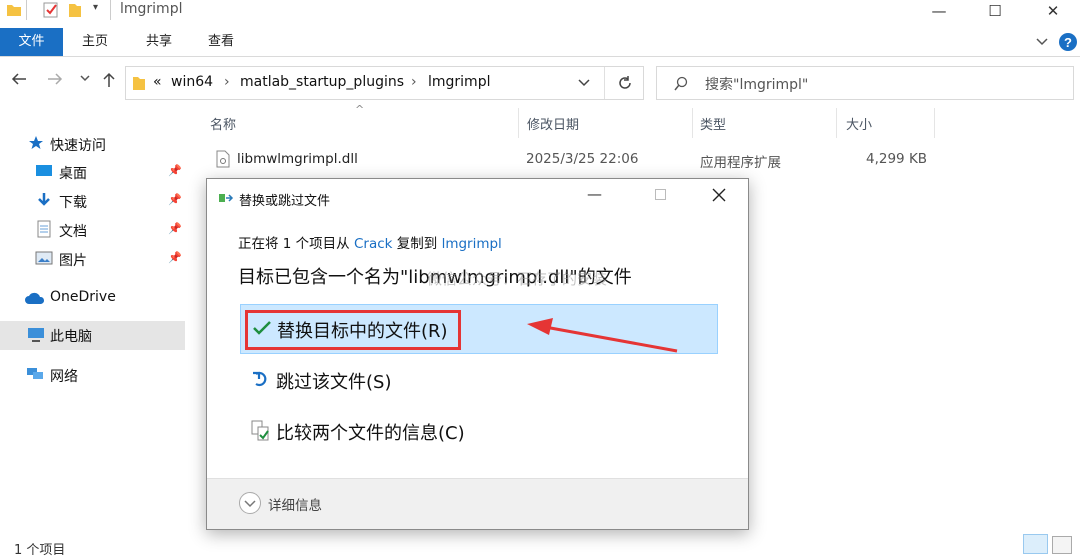 The image size is (1080, 558). What do you see at coordinates (285, 201) in the screenshot?
I see `dialog-title: 替换或跳过文件` at bounding box center [285, 201].